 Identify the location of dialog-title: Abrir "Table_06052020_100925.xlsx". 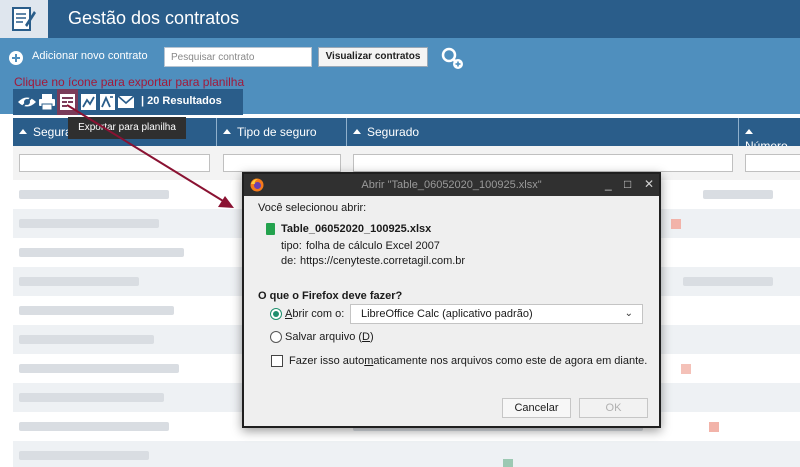
(451, 185).